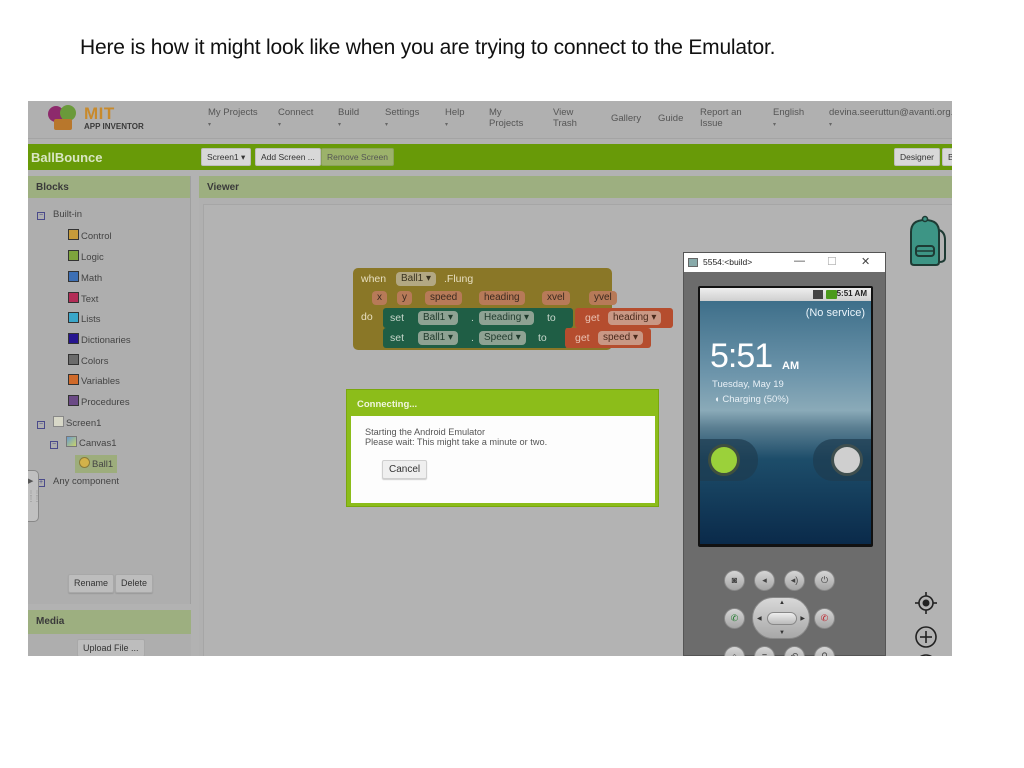 This screenshot has height=768, width=1024. Describe the element at coordinates (91, 583) in the screenshot. I see `rename-button: Rename` at that location.